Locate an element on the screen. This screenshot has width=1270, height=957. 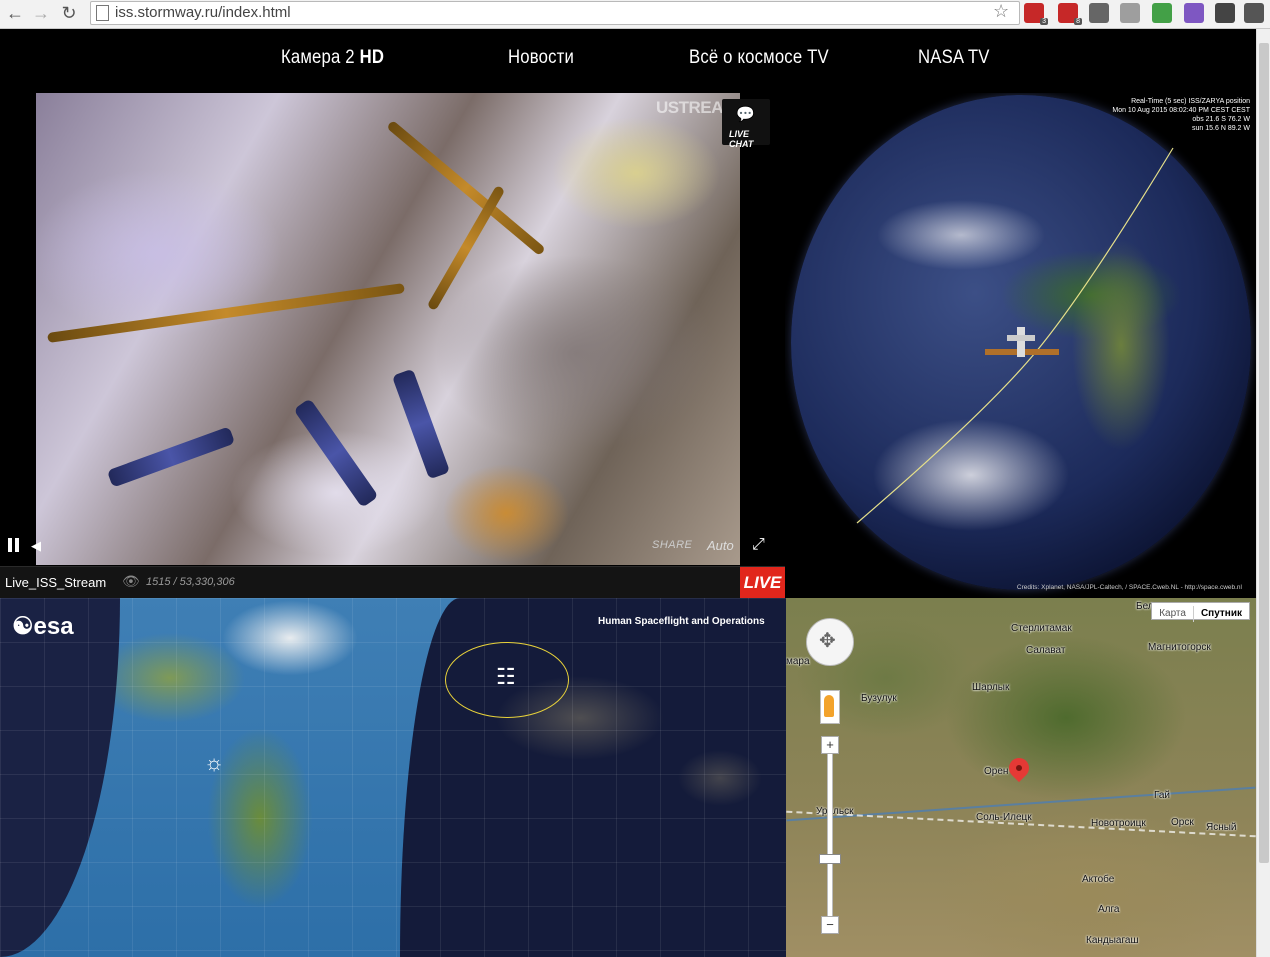
nav-space-tv: Всё о космосе TV is located at coordinates (759, 58).